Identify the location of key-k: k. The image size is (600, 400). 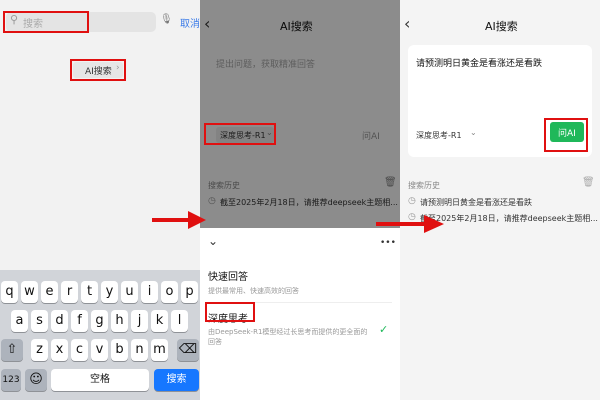
(159, 321).